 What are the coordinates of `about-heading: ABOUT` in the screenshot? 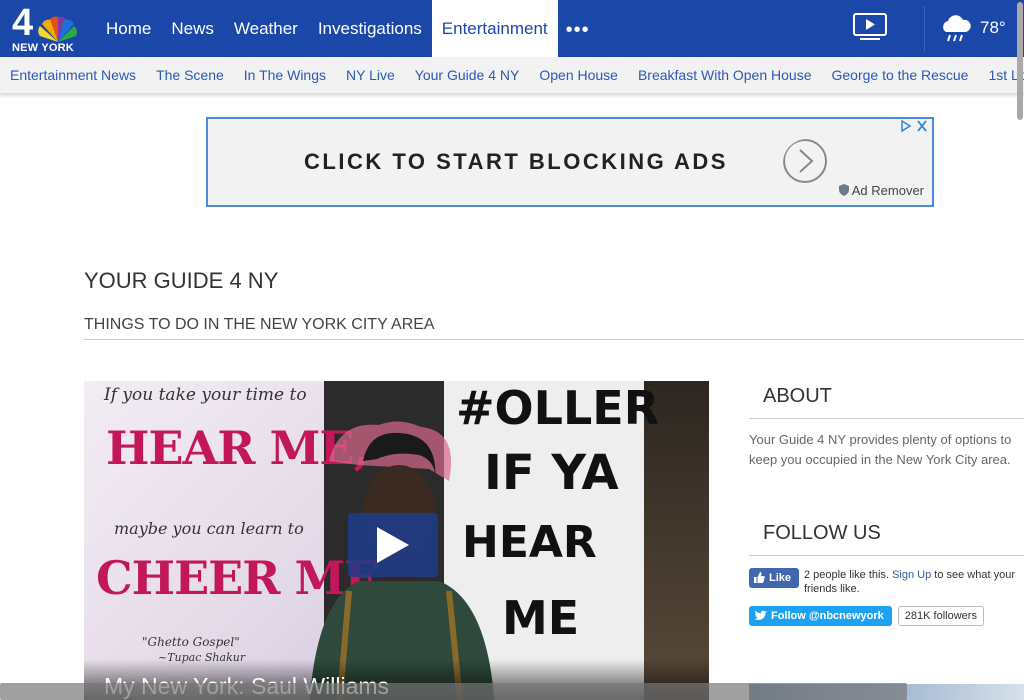 It's located at (797, 396).